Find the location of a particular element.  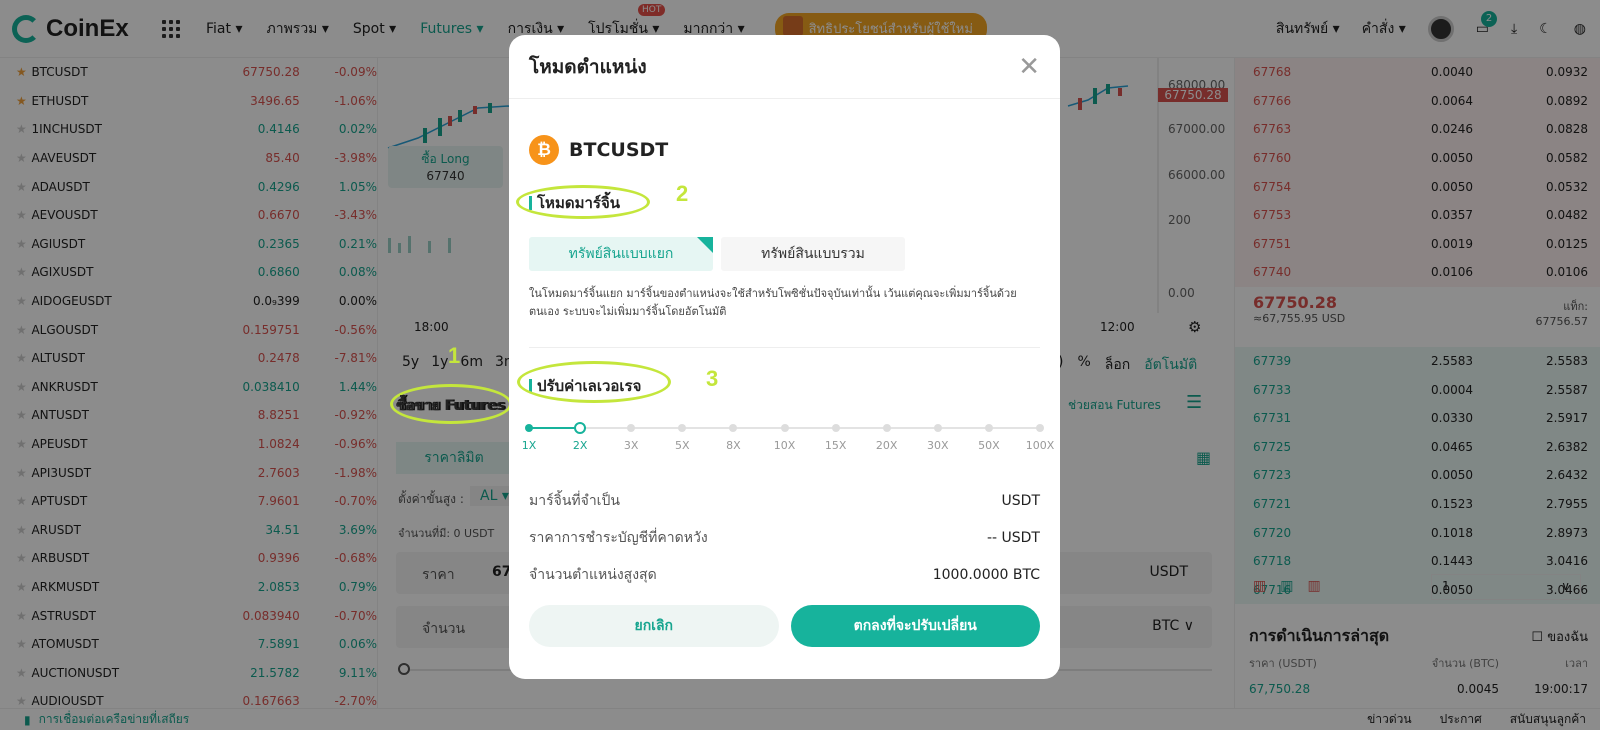

leverage-tick: 8X is located at coordinates (733, 445).